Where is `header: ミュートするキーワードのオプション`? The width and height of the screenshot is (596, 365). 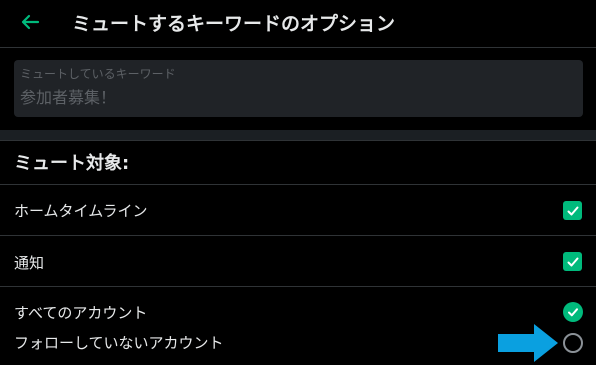
header: ミュートするキーワードのオプション is located at coordinates (298, 24).